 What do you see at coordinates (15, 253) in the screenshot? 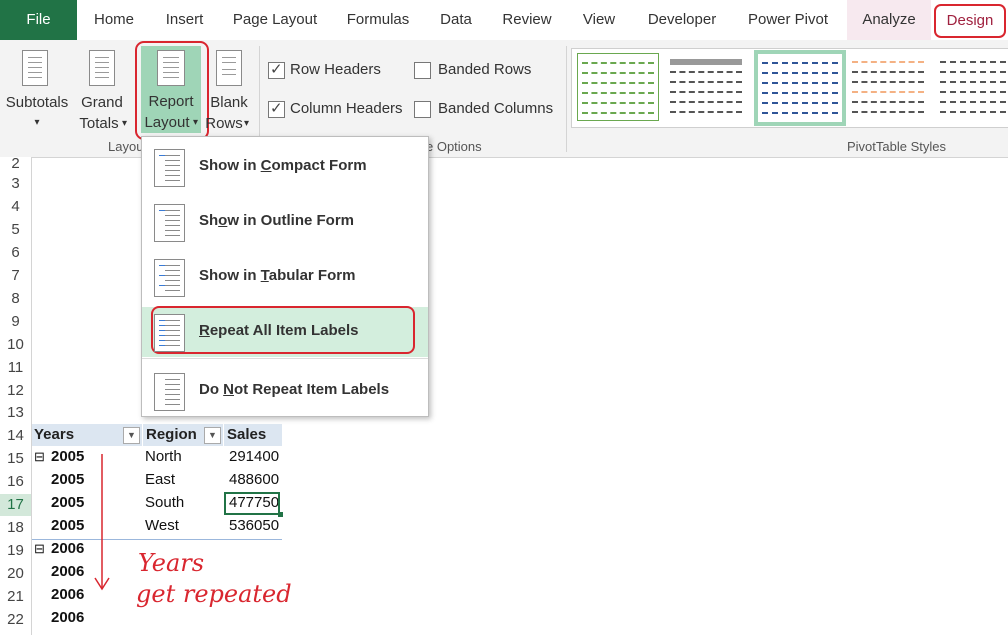
I see `row-number: 6` at bounding box center [15, 253].